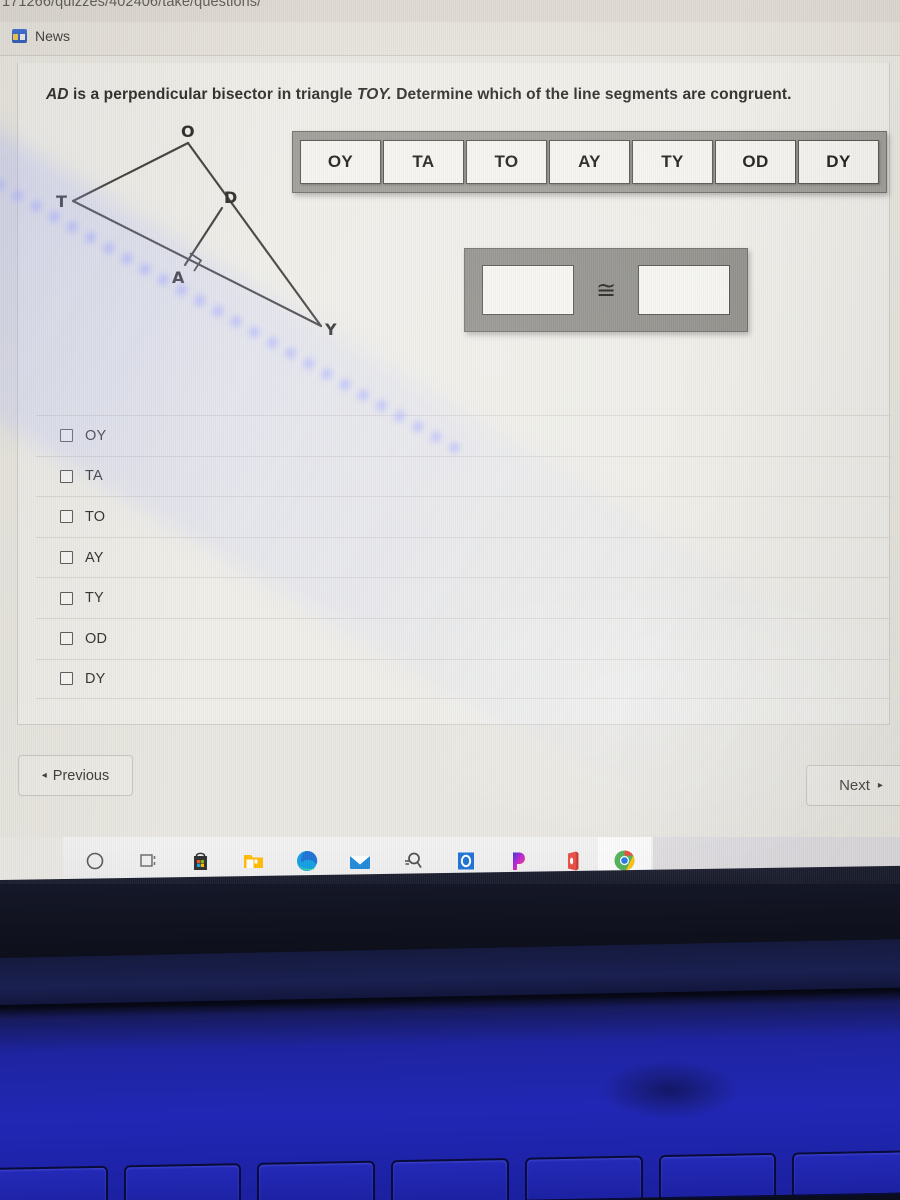 The image size is (900, 1200). Describe the element at coordinates (340, 162) in the screenshot. I see `draggable-tile-oy: OY` at that location.